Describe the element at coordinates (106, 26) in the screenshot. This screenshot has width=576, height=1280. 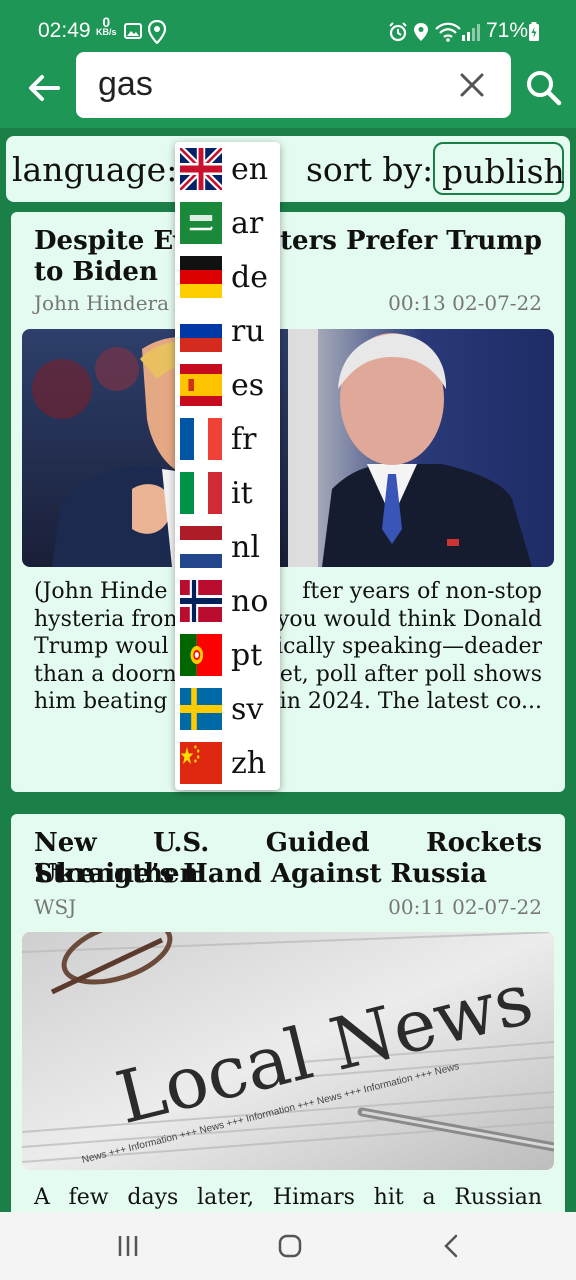
I see `net-speed: 0 KB/s` at that location.